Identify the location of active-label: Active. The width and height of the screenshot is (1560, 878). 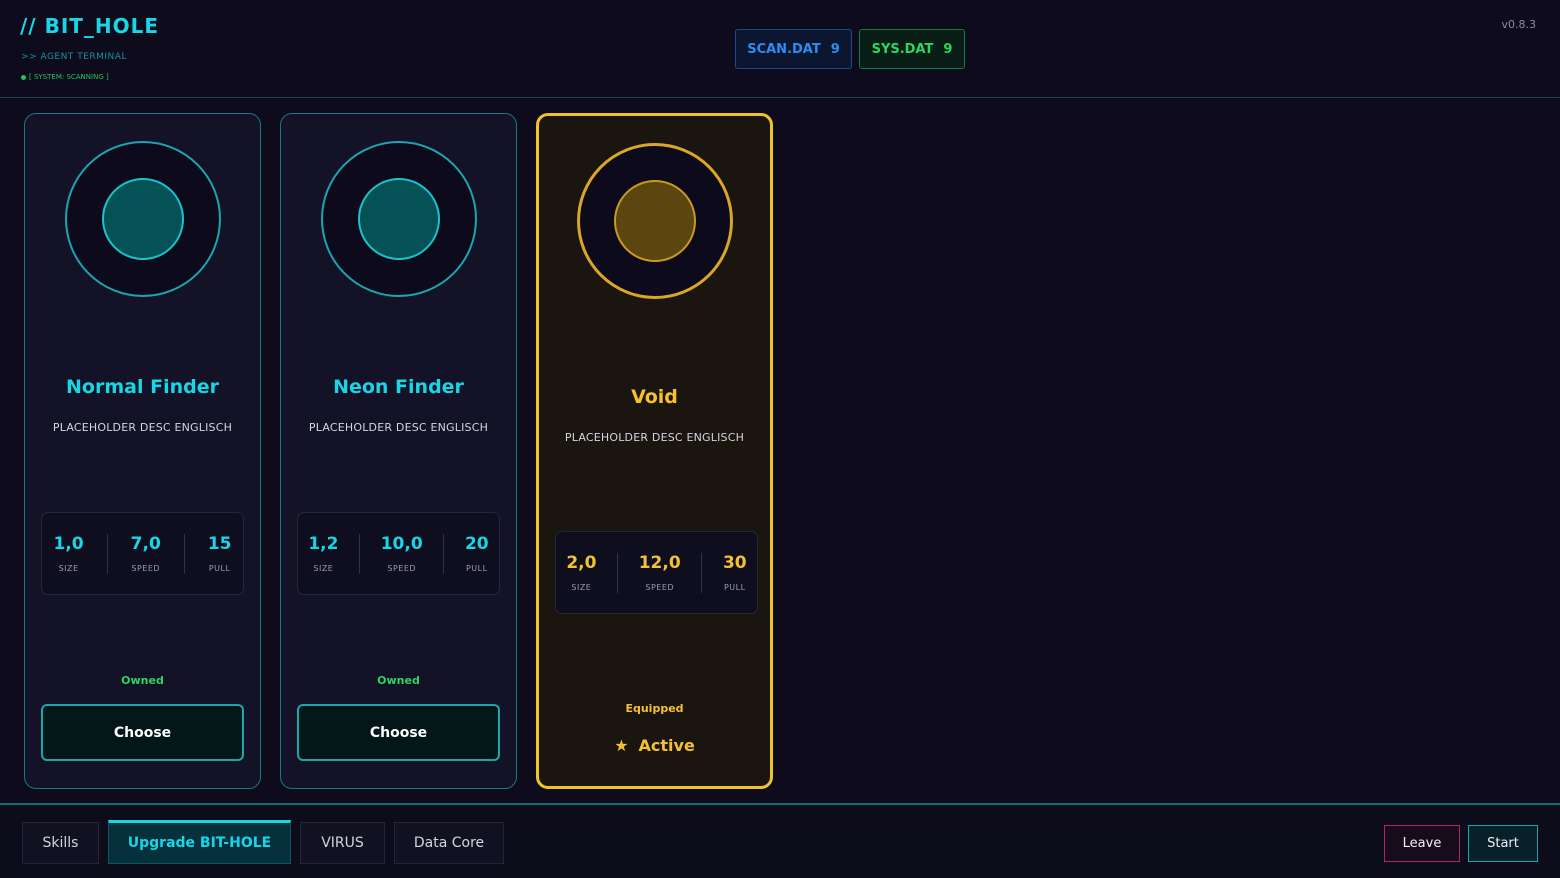
(666, 745).